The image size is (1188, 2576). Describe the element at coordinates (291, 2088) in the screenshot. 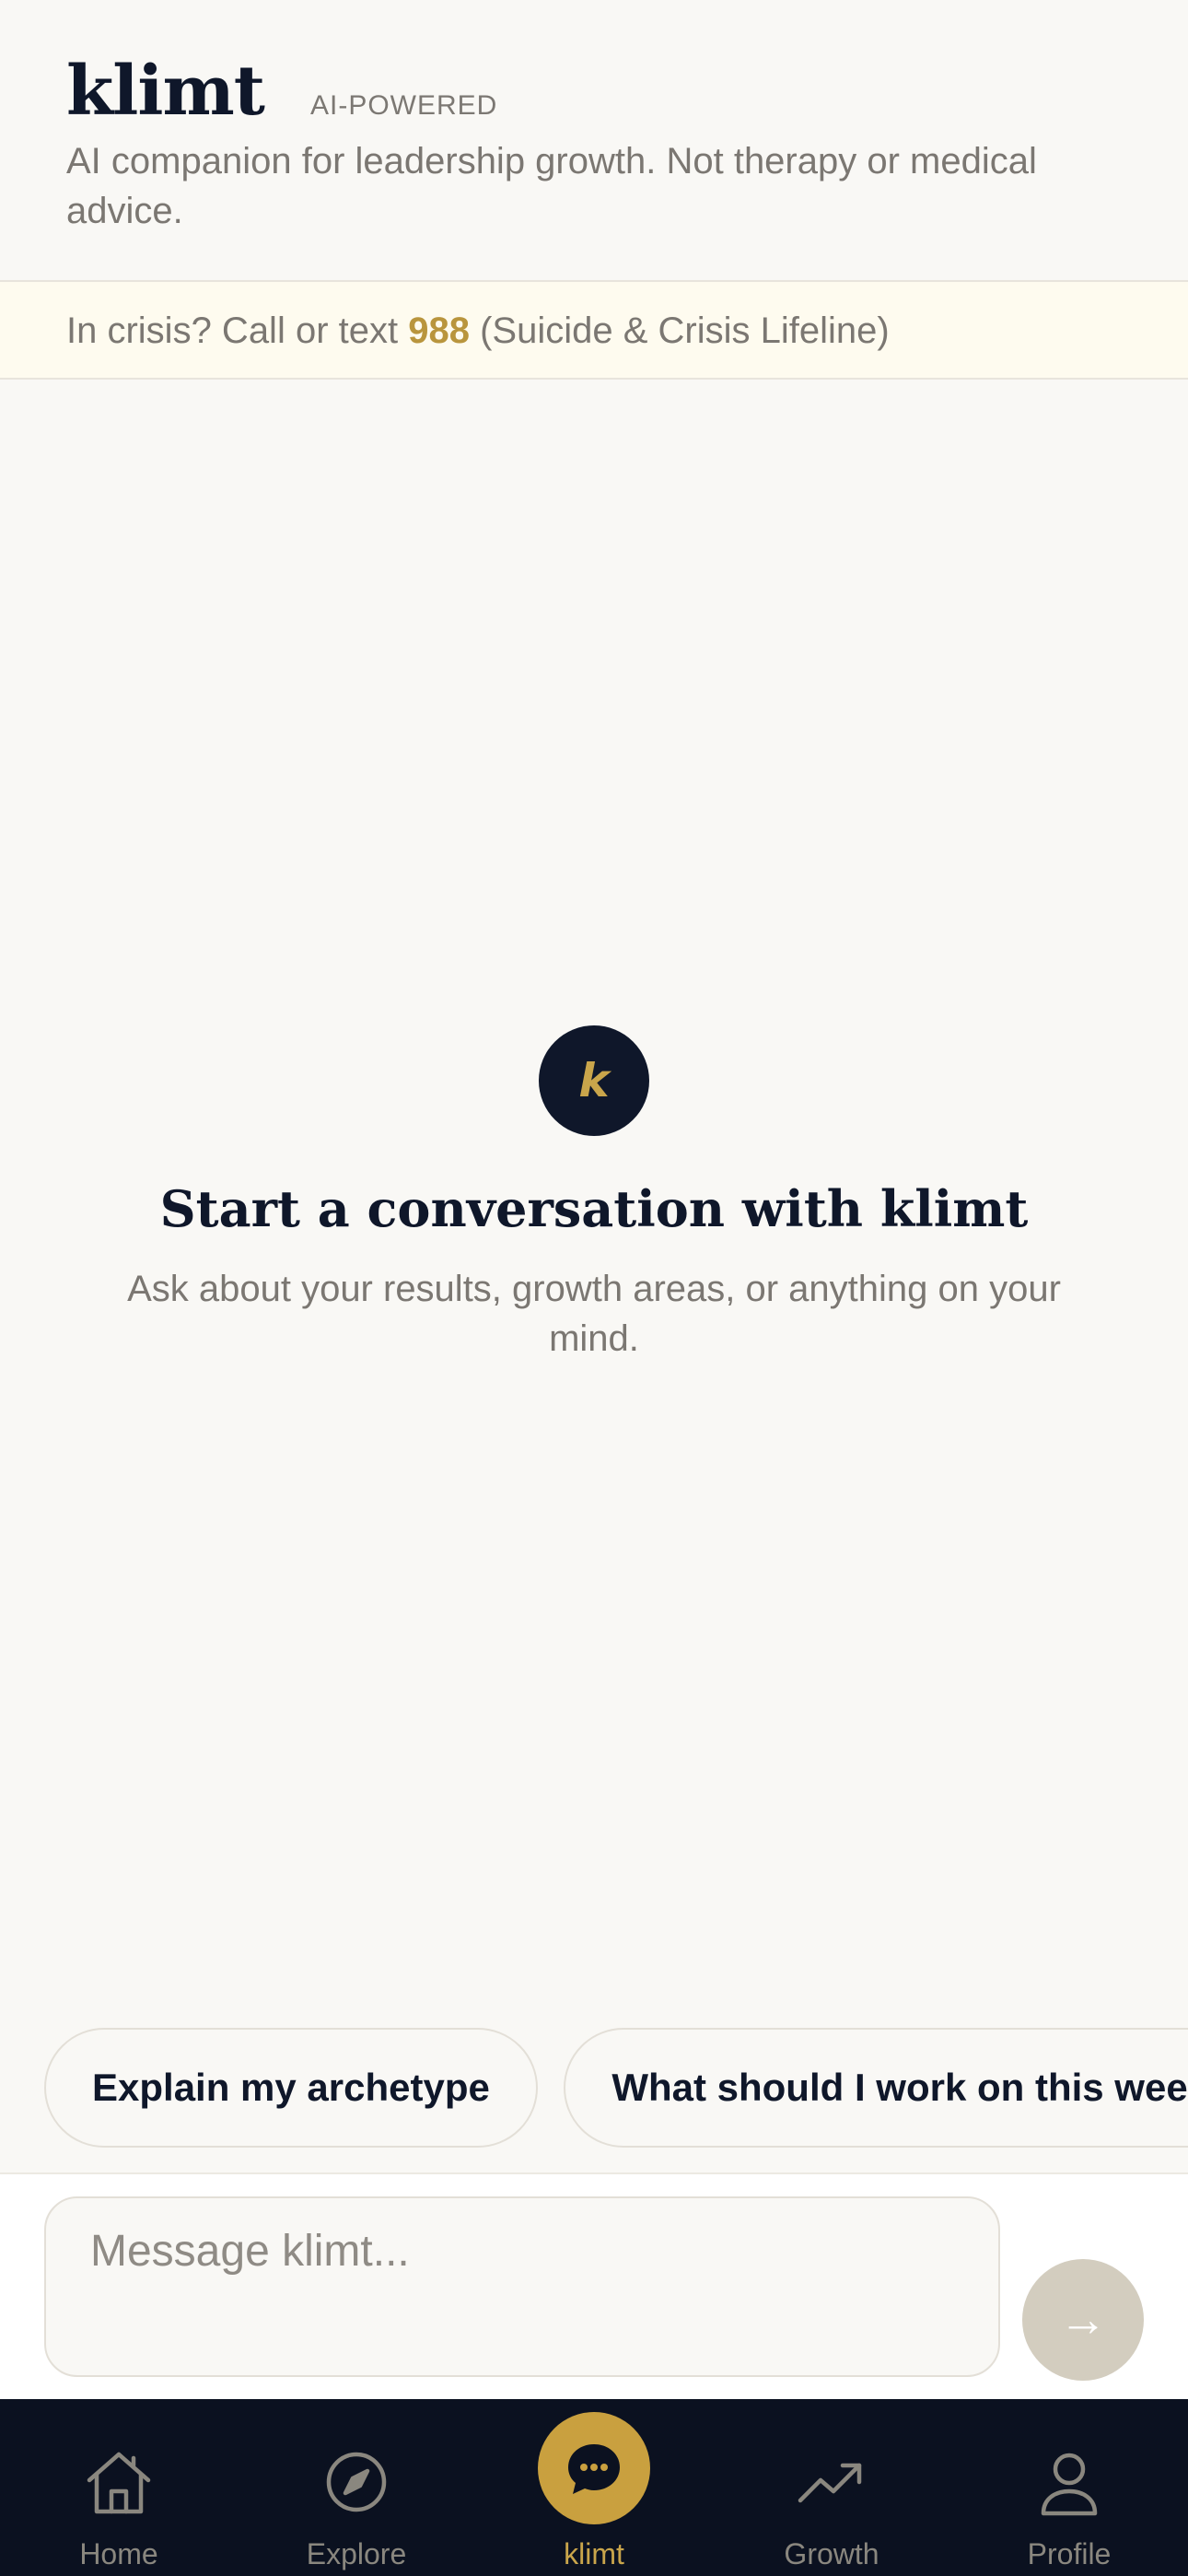

I see `suggestion-chip-archetype: Explain my archetype` at that location.